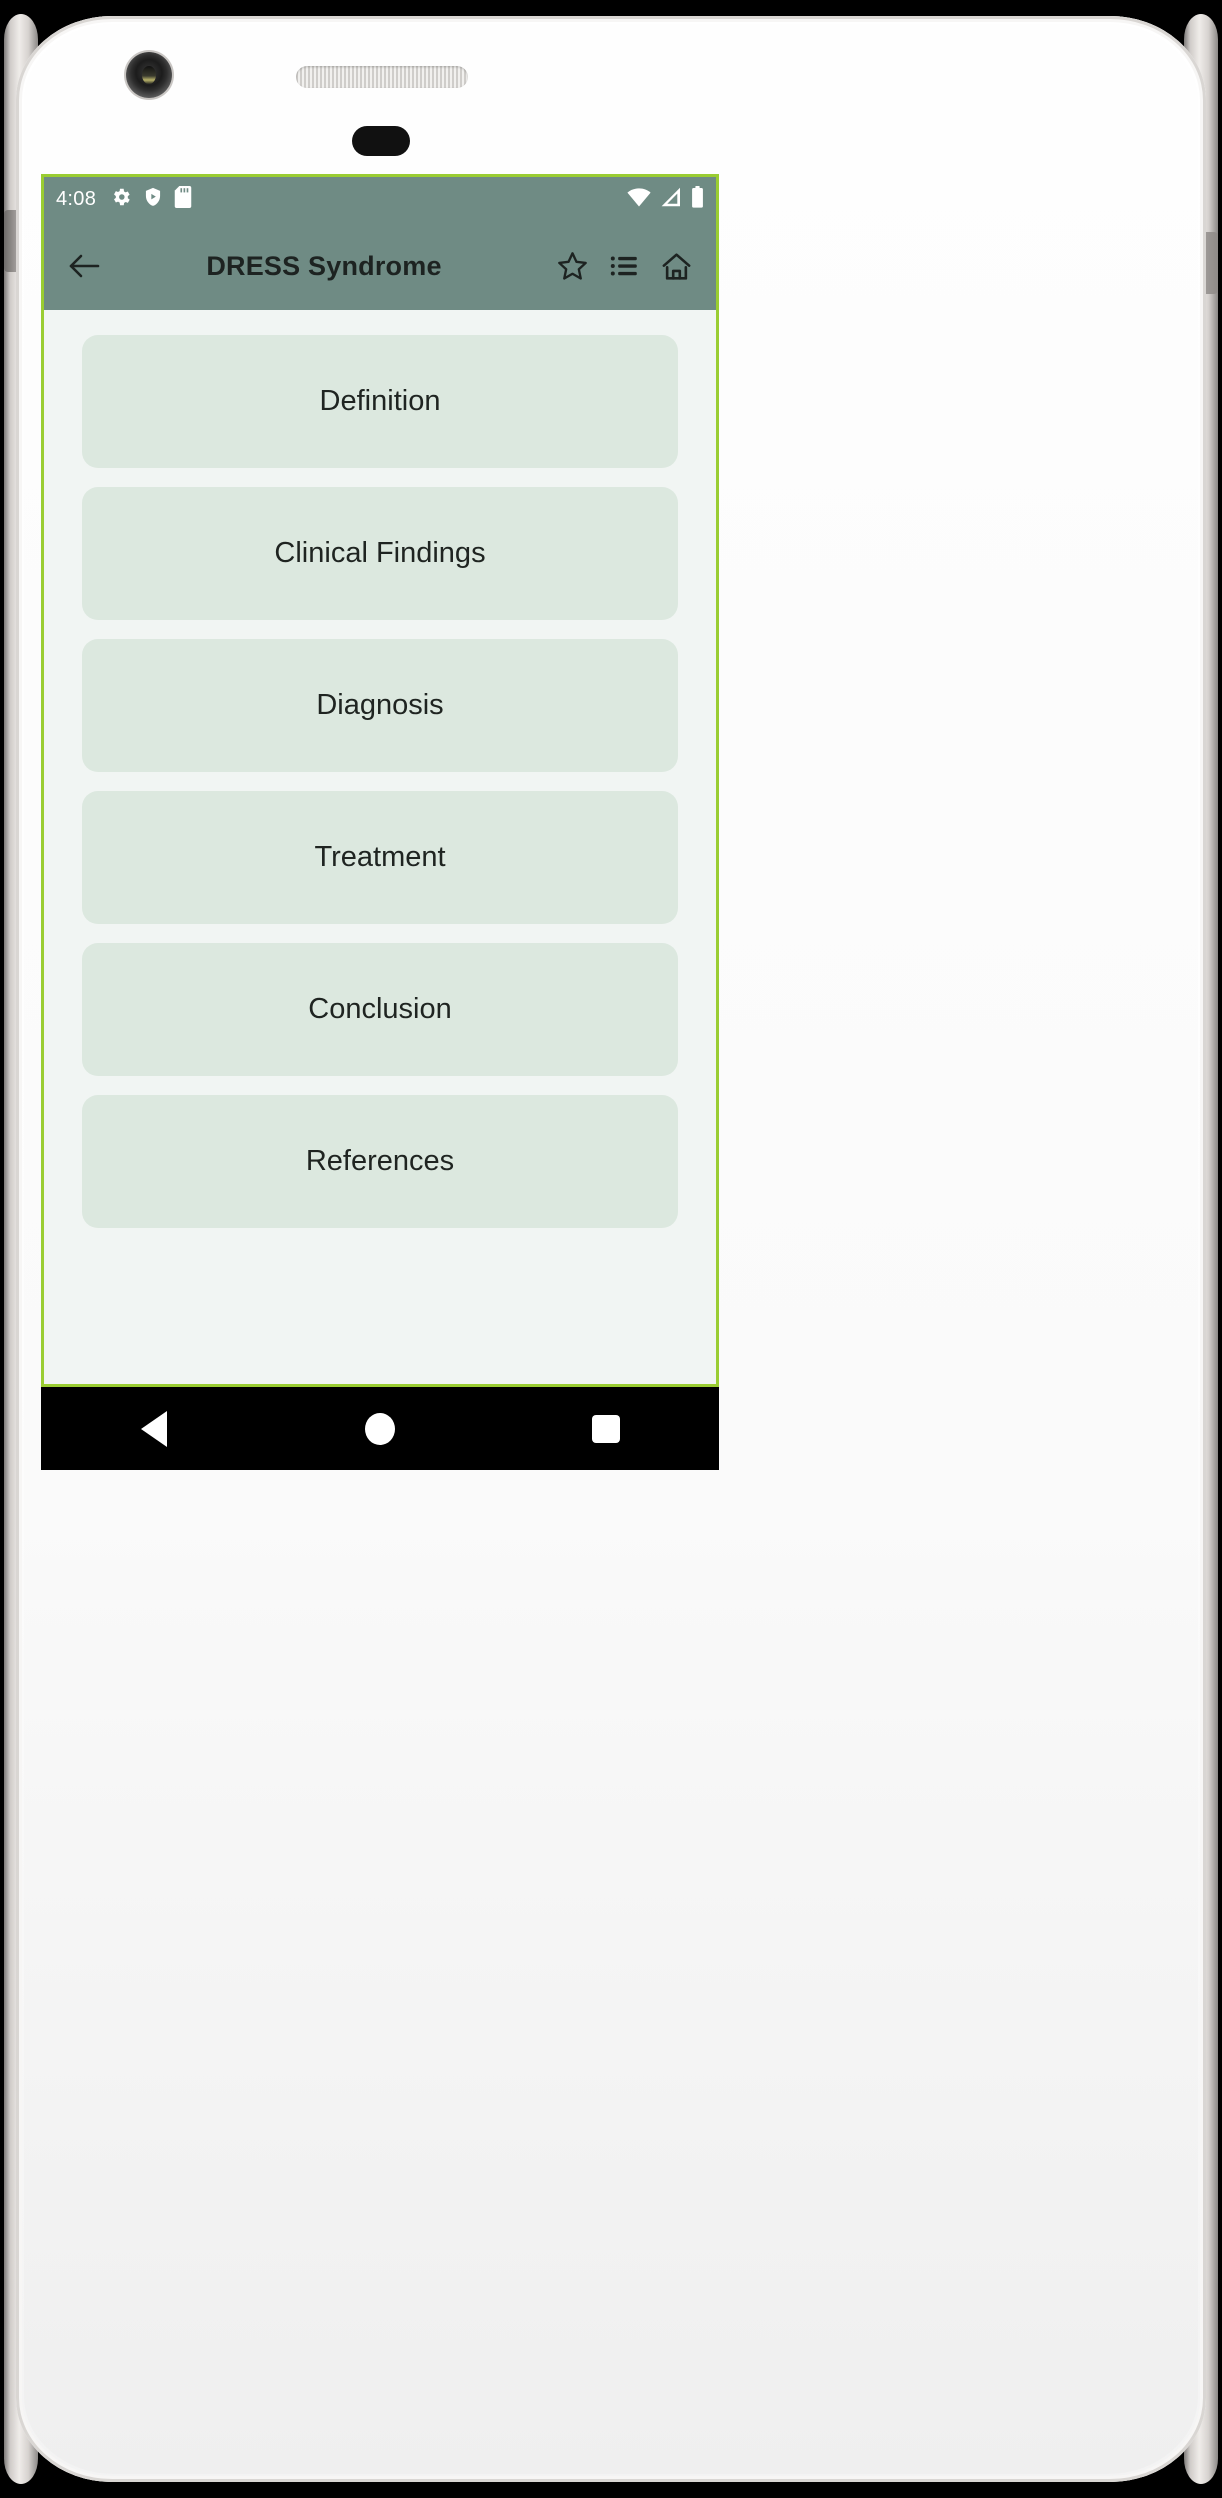 Image resolution: width=1222 pixels, height=2498 pixels. I want to click on nav-recents-button, so click(606, 1429).